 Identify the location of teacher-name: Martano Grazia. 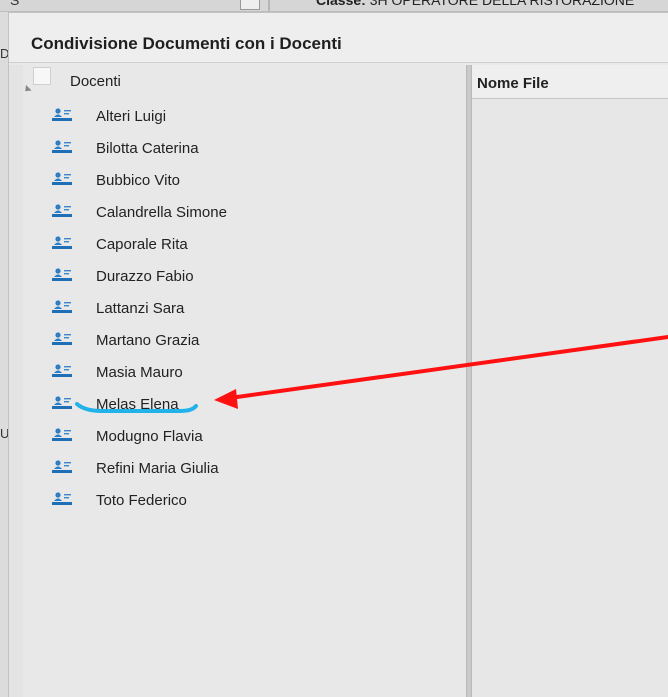
(148, 340).